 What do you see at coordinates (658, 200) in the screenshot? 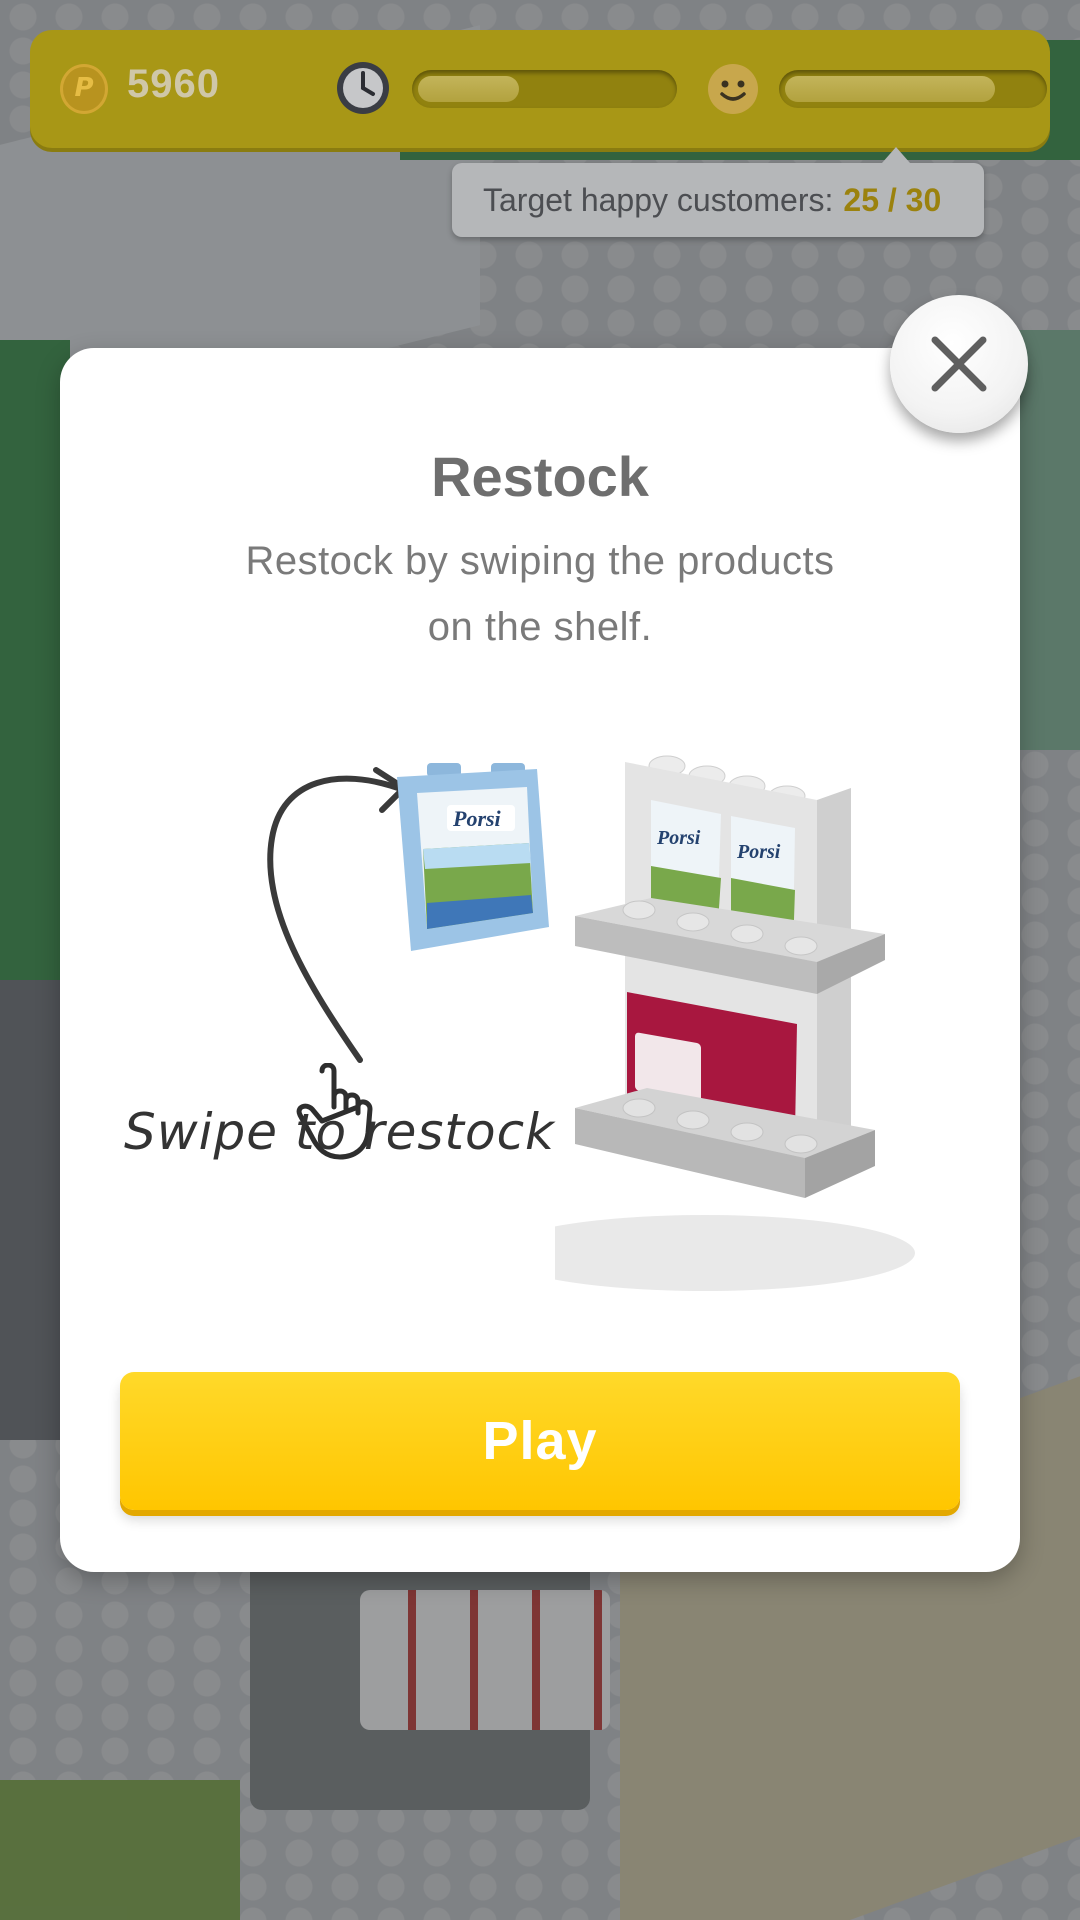
I see `tooltip-label: Target happy customers:` at bounding box center [658, 200].